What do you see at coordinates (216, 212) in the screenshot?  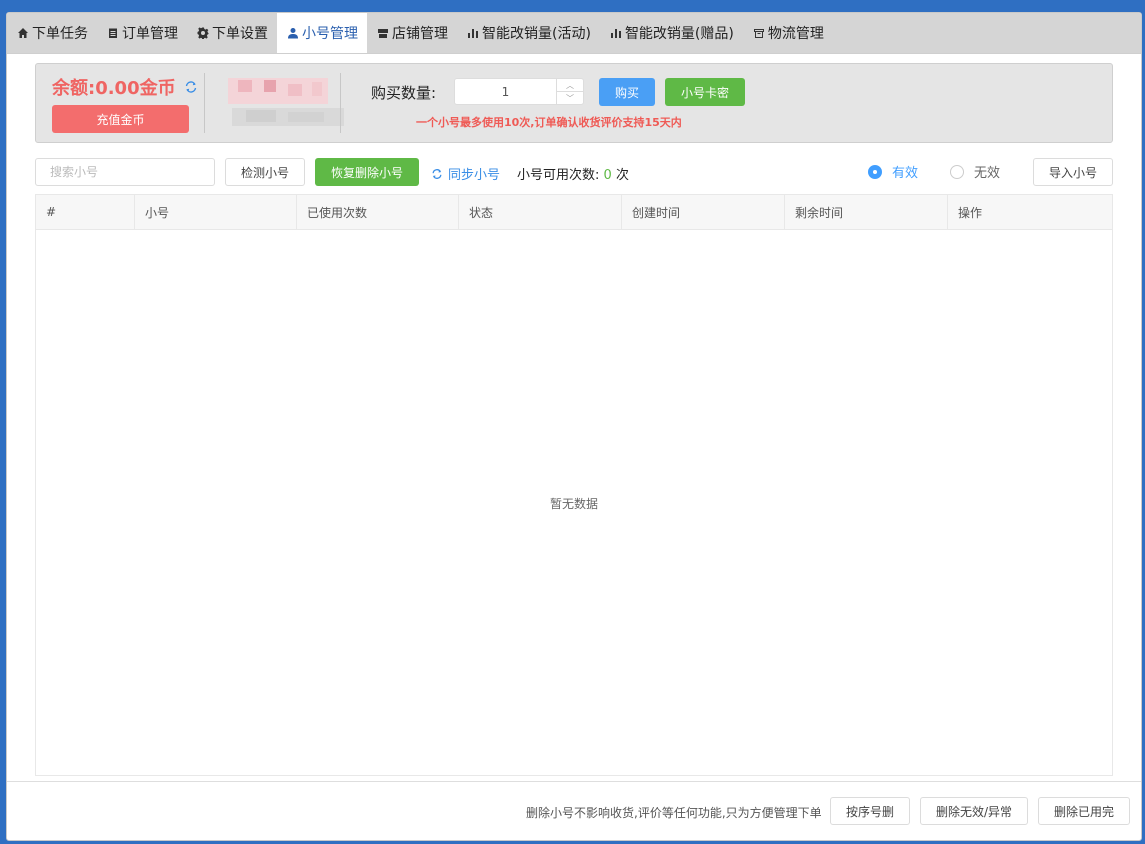 I see `column-header: 小号` at bounding box center [216, 212].